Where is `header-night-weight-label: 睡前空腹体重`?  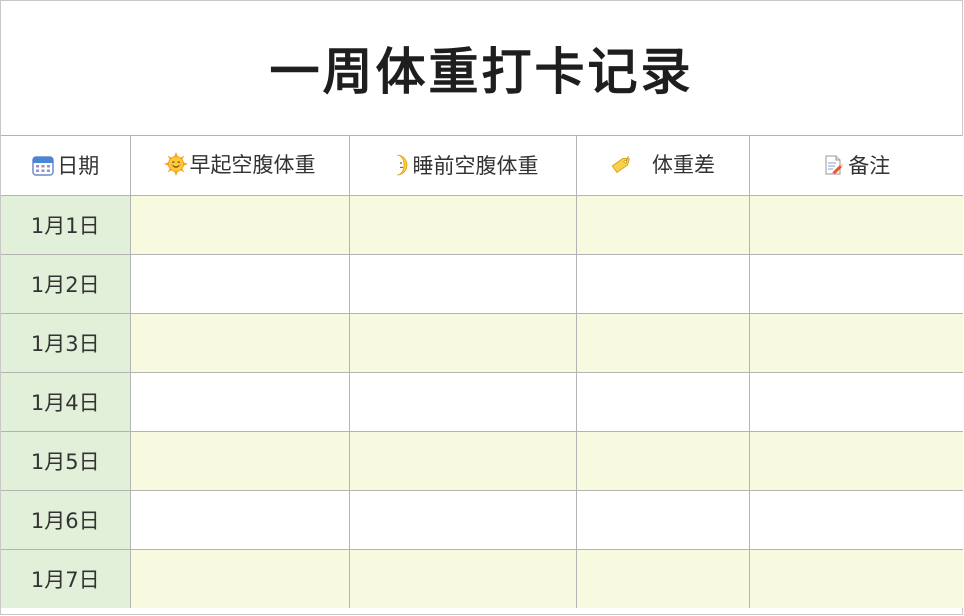
header-night-weight-label: 睡前空腹体重 is located at coordinates (475, 165).